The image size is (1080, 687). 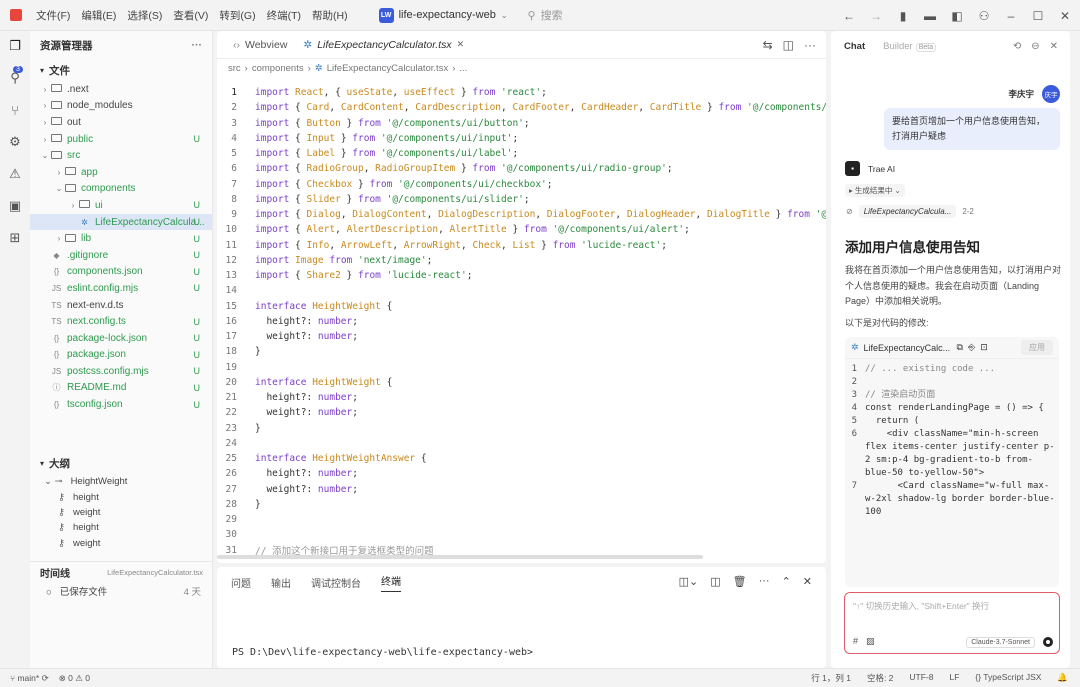 What do you see at coordinates (121, 106) in the screenshot?
I see `file-tree-item: › node_modules` at bounding box center [121, 106].